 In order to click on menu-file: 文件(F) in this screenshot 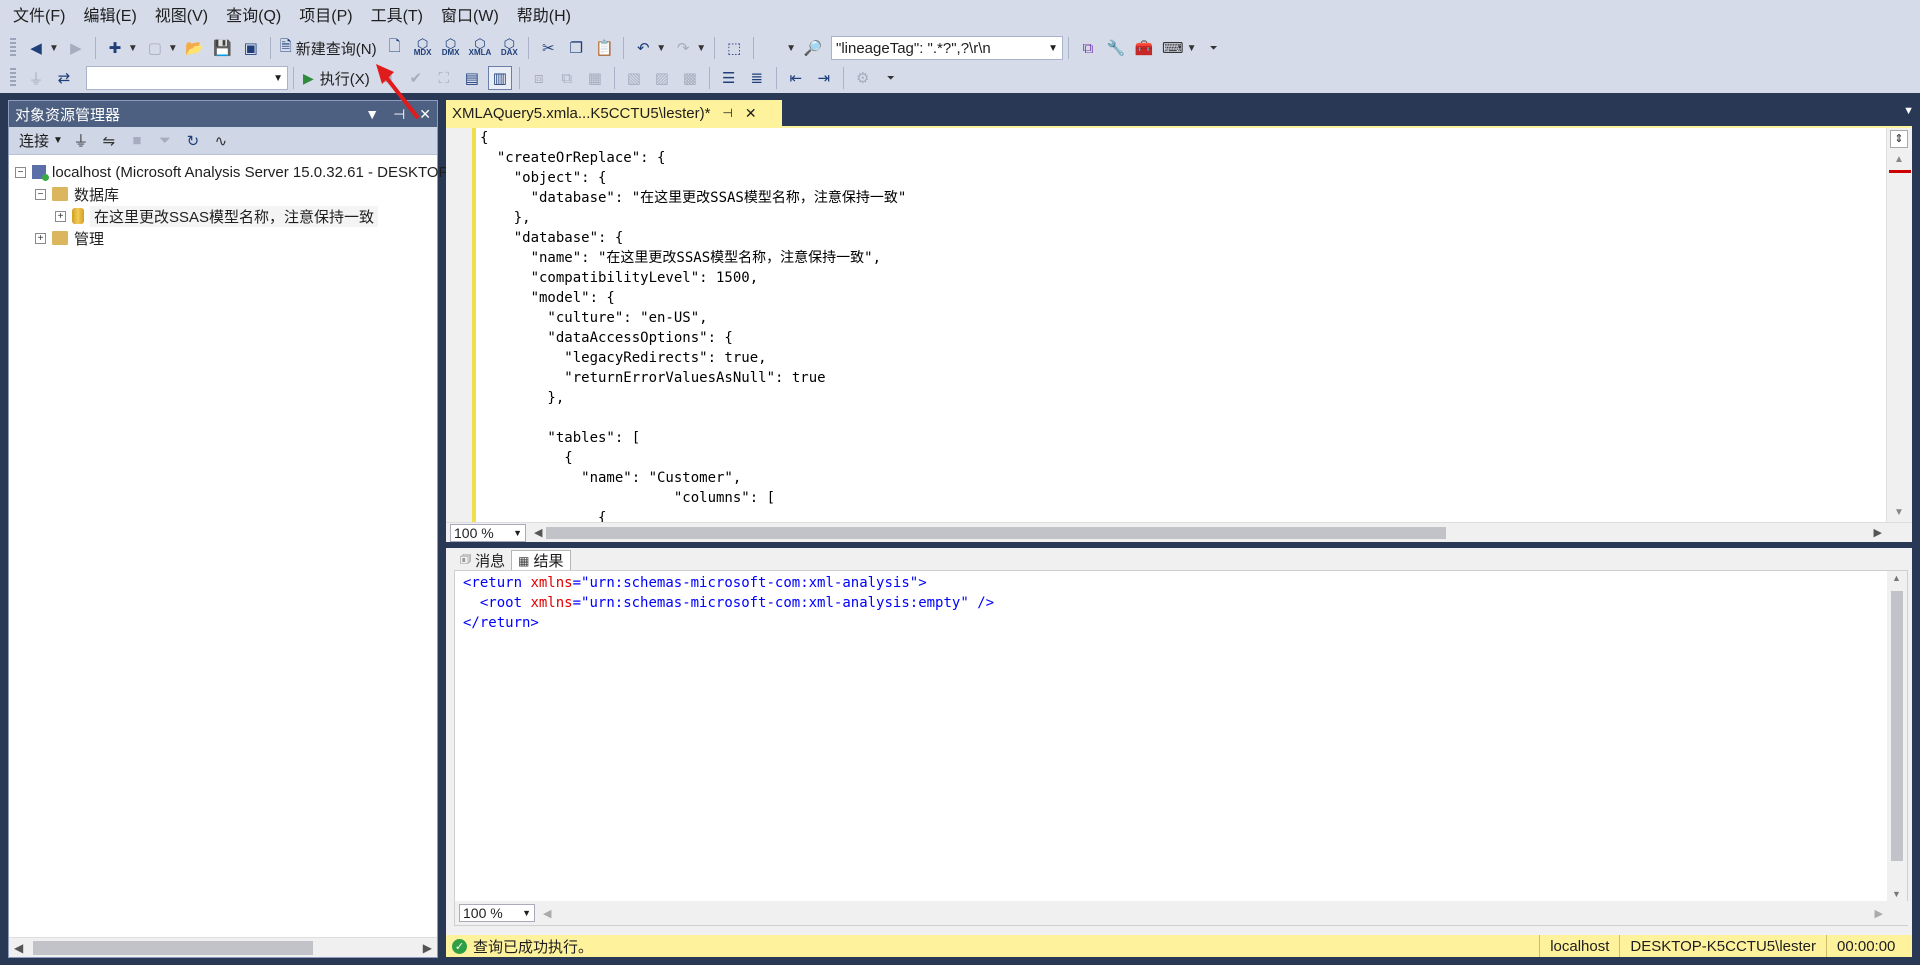, I will do `click(39, 16)`.